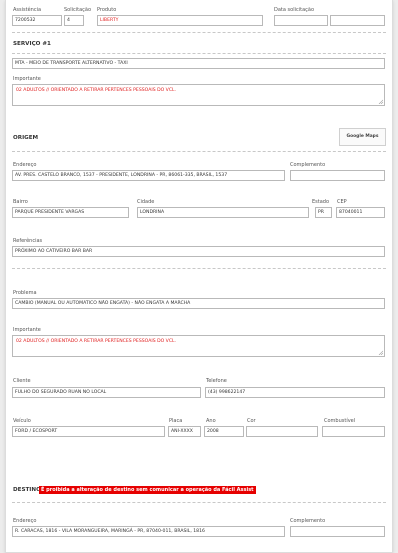 This screenshot has height=553, width=398. What do you see at coordinates (198, 251) in the screenshot?
I see `referencias-field: PRÓXIMO AO CATIVEIRO BAR BAR` at bounding box center [198, 251].